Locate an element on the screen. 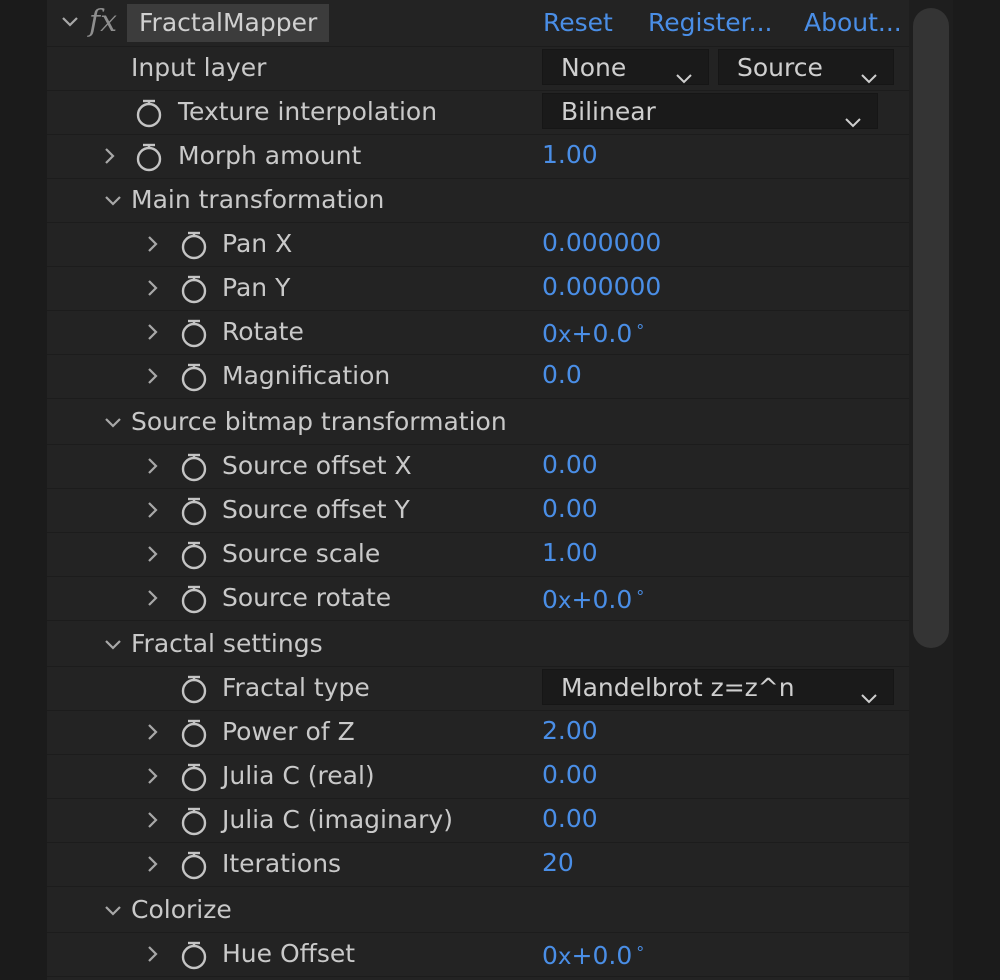 The height and width of the screenshot is (980, 1000). param-source-rotate: Source rotate 0x+0.0 ° is located at coordinates (478, 598).